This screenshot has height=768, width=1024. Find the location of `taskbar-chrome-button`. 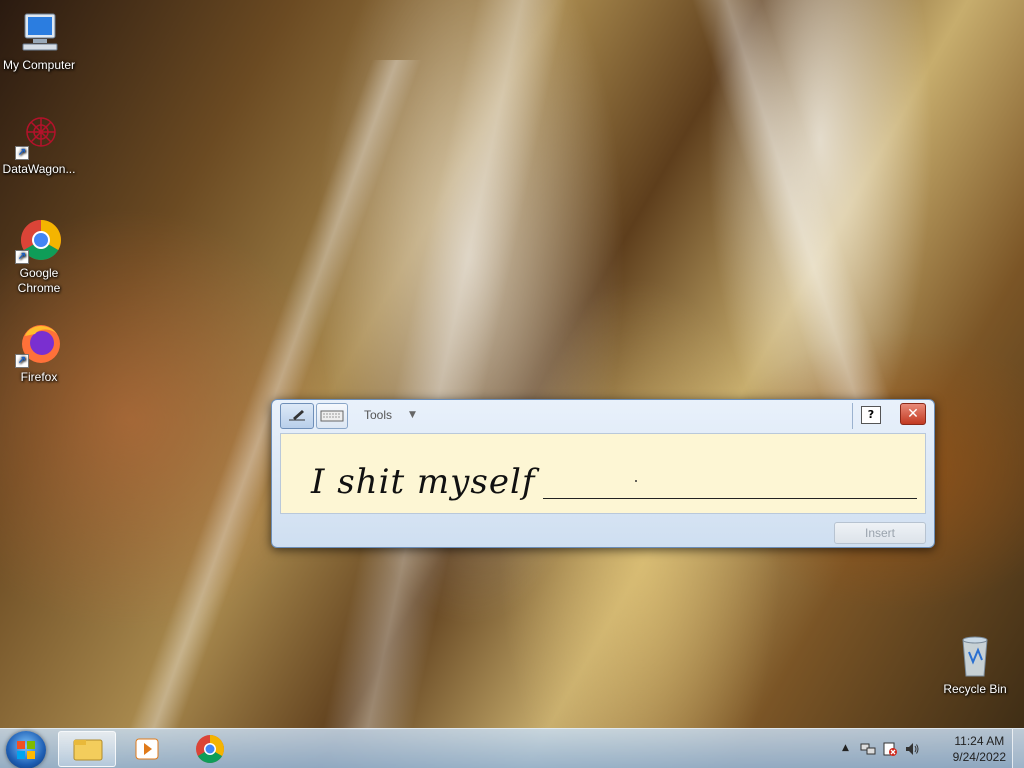

taskbar-chrome-button is located at coordinates (209, 749).